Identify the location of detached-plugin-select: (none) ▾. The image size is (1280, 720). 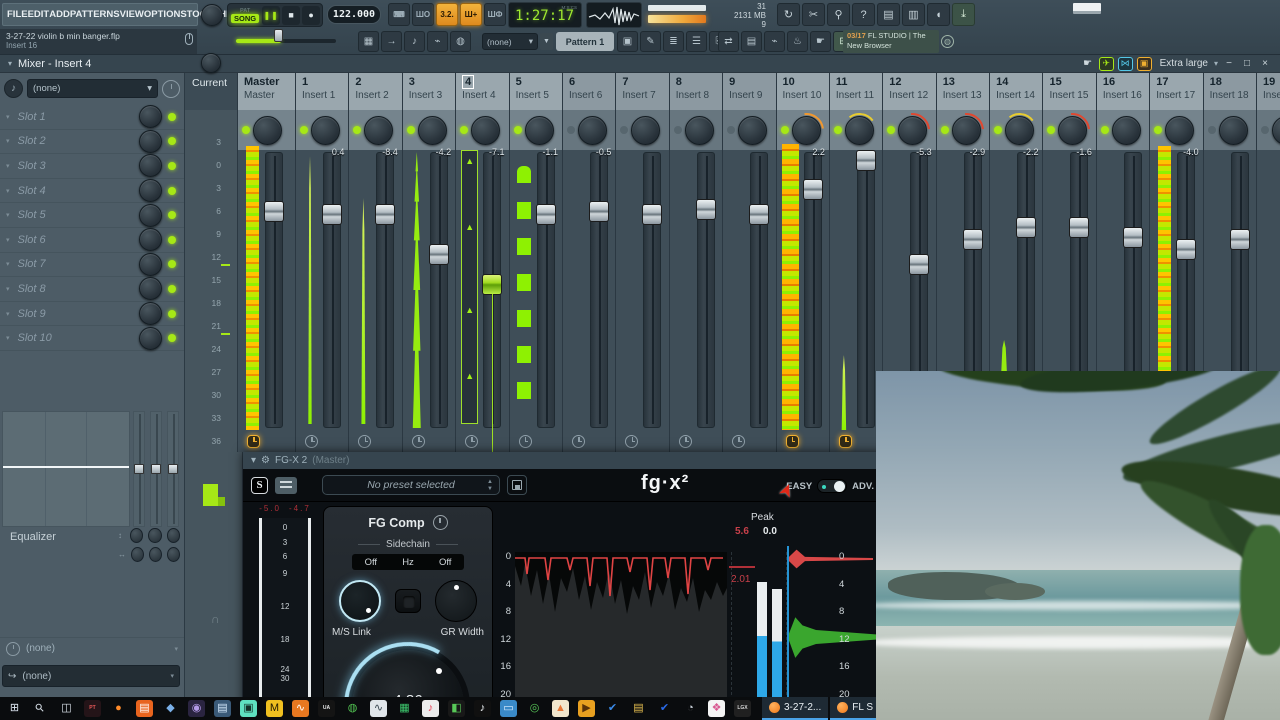
(510, 41).